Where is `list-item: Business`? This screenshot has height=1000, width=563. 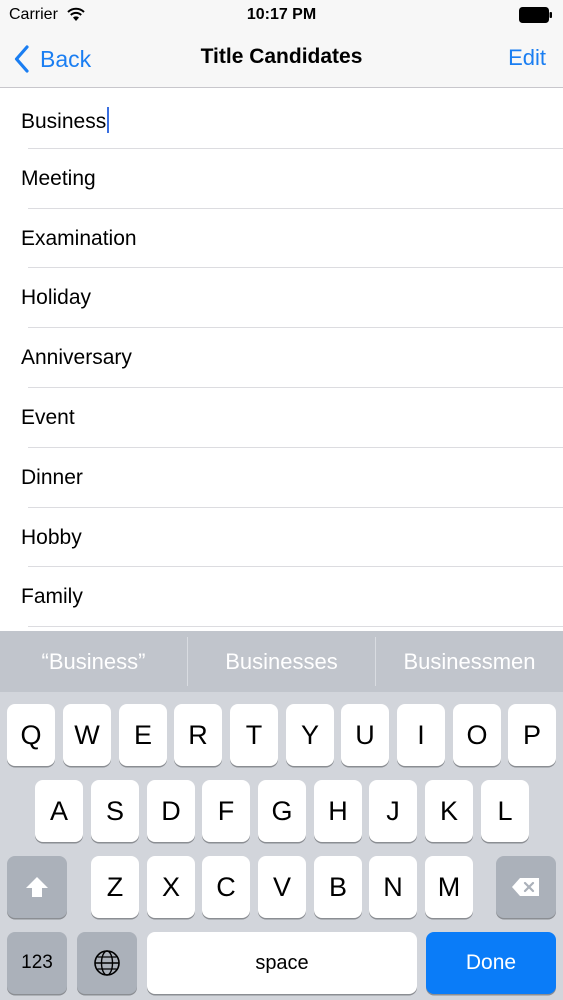
list-item: Business is located at coordinates (281, 119).